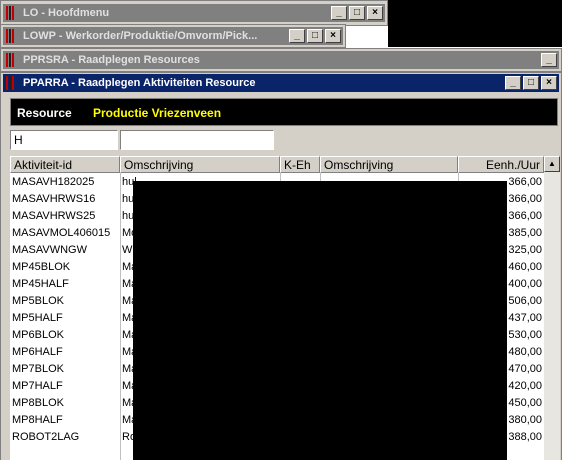  Describe the element at coordinates (200, 164) in the screenshot. I see `column-header-omschrijving: Omschrijving` at that location.